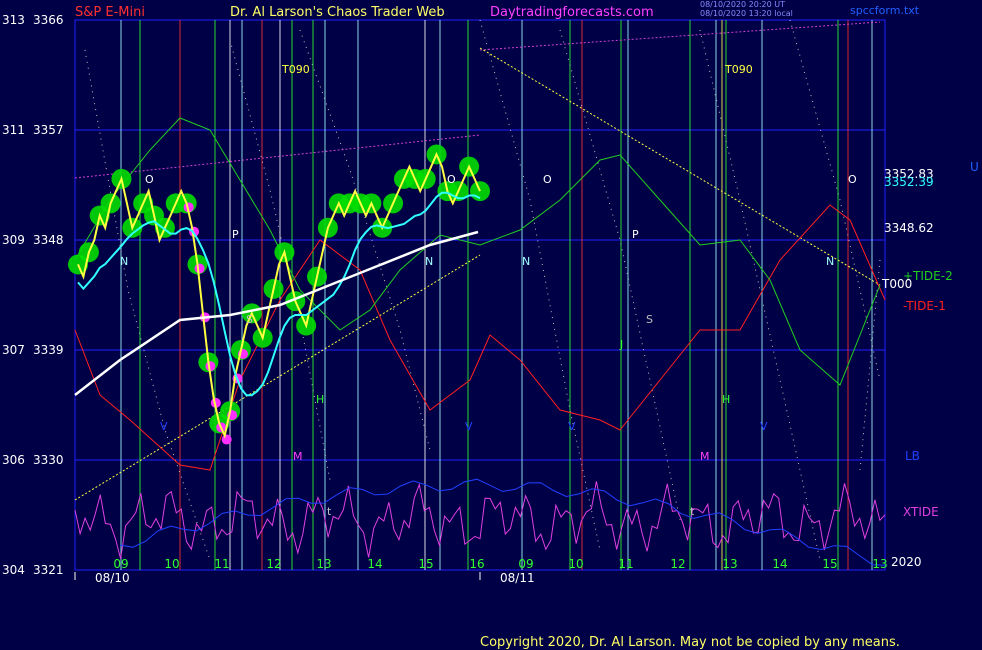 Image resolution: width=982 pixels, height=650 pixels. What do you see at coordinates (13, 130) in the screenshot?
I see `y-label-left: 311` at bounding box center [13, 130].